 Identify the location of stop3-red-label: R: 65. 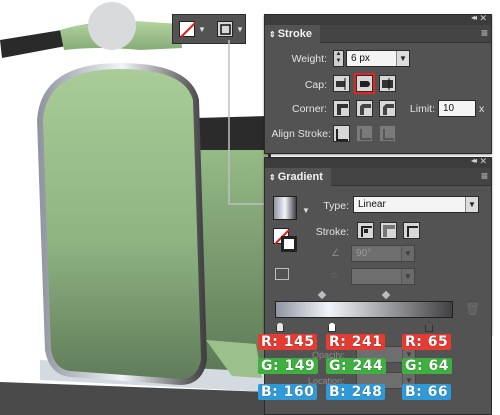
(427, 342).